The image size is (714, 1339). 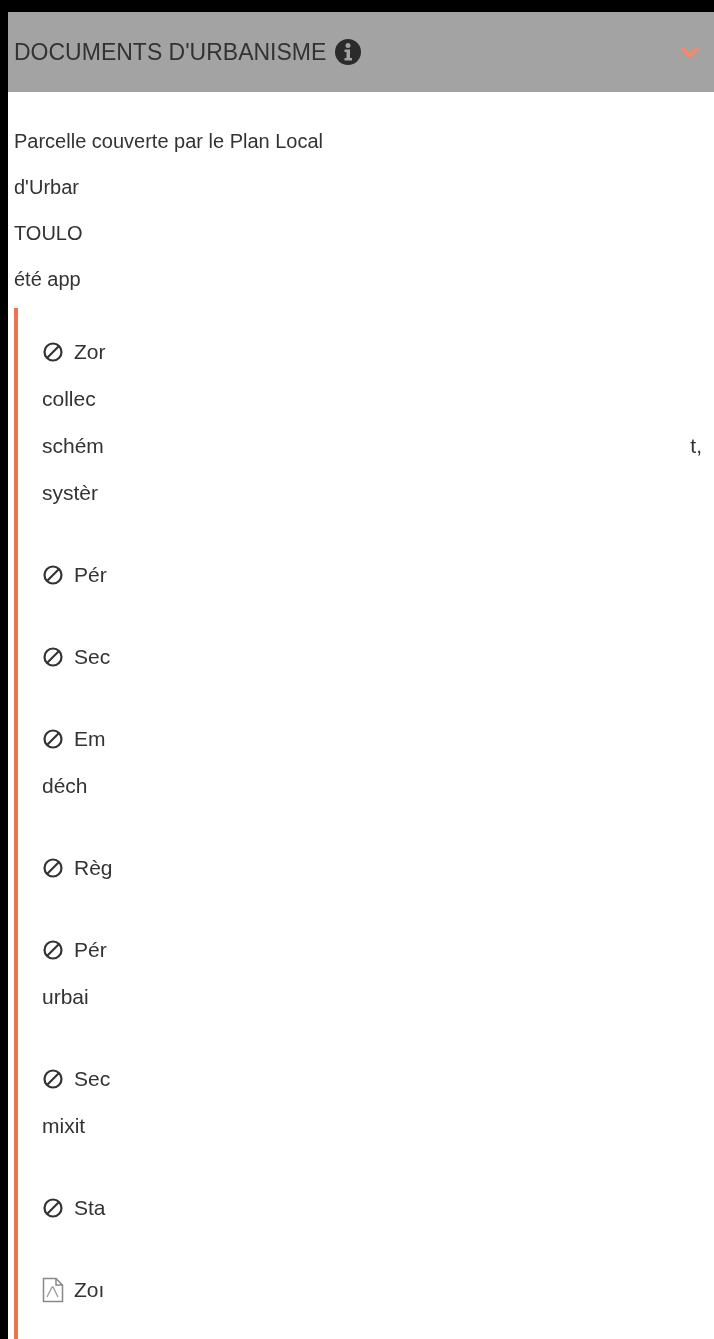 I want to click on regulation-text: collec, so click(x=69, y=398).